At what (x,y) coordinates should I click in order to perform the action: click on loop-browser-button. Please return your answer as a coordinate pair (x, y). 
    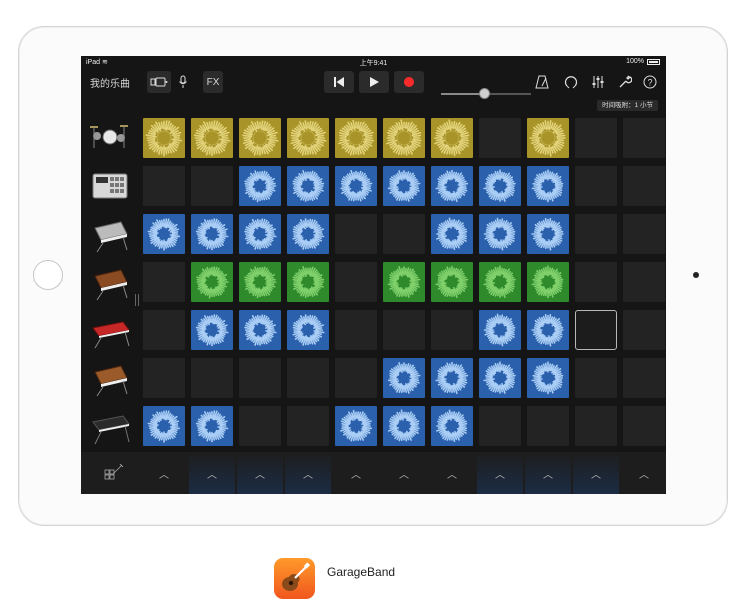
    Looking at the image, I should click on (159, 82).